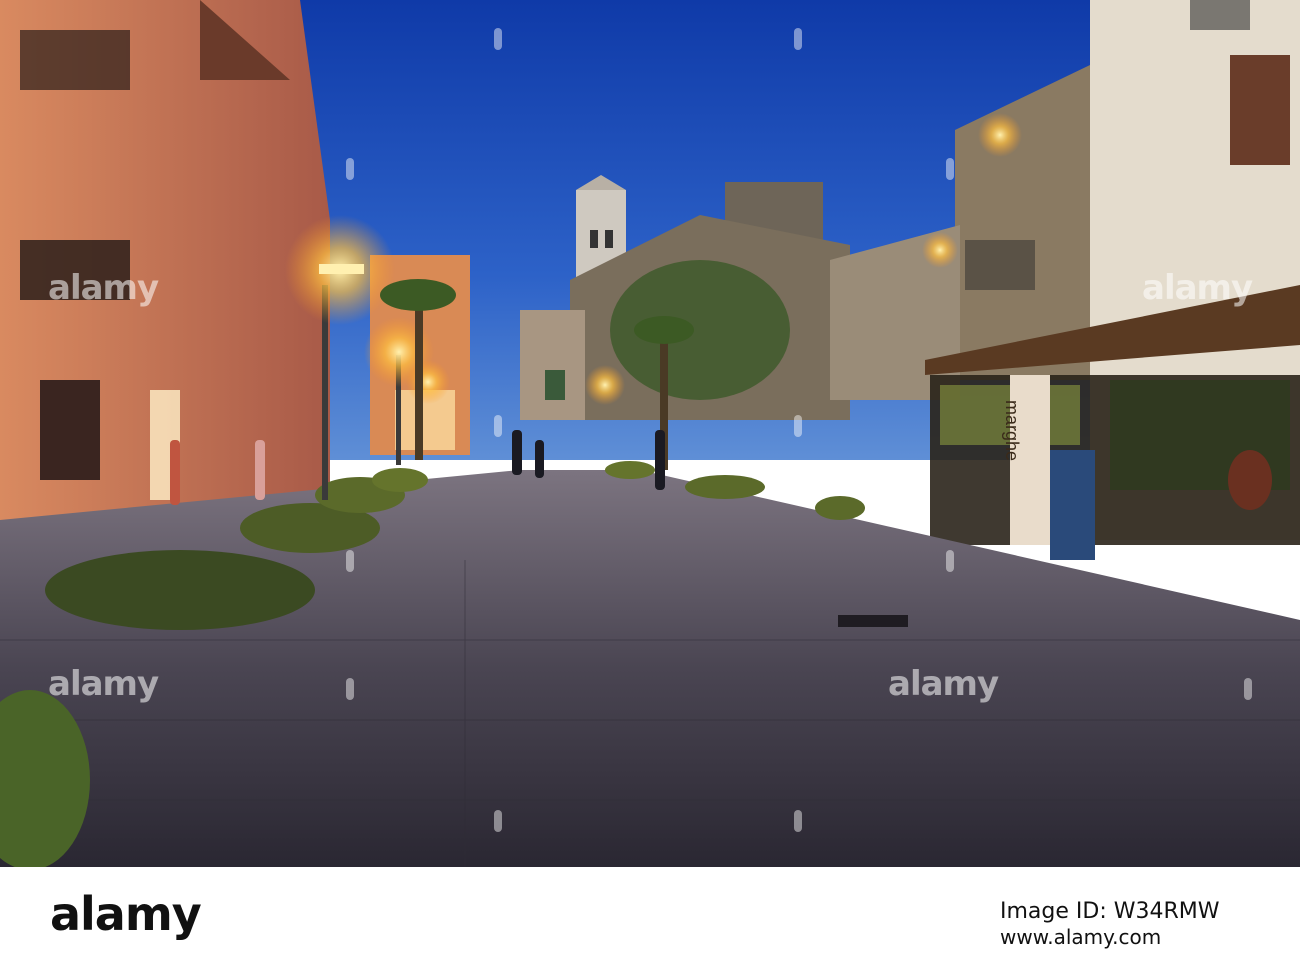 The width and height of the screenshot is (1300, 957). I want to click on alamy-logo: alamy, so click(126, 914).